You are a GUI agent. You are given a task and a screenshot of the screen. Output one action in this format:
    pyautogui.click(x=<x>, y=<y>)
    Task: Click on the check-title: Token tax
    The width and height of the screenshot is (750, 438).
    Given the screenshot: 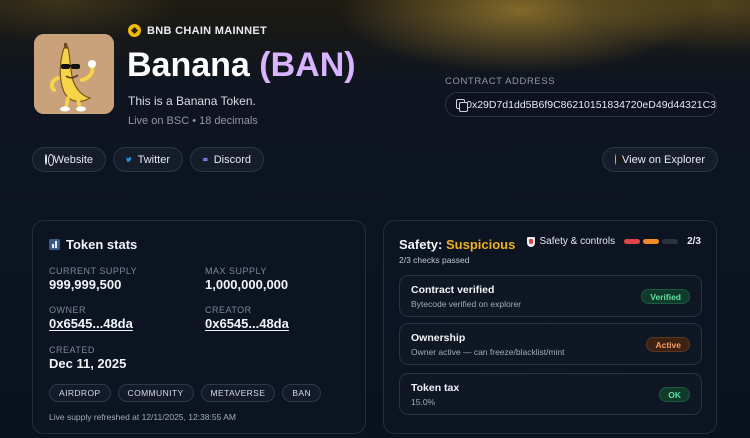 What is the action you would take?
    pyautogui.click(x=435, y=388)
    